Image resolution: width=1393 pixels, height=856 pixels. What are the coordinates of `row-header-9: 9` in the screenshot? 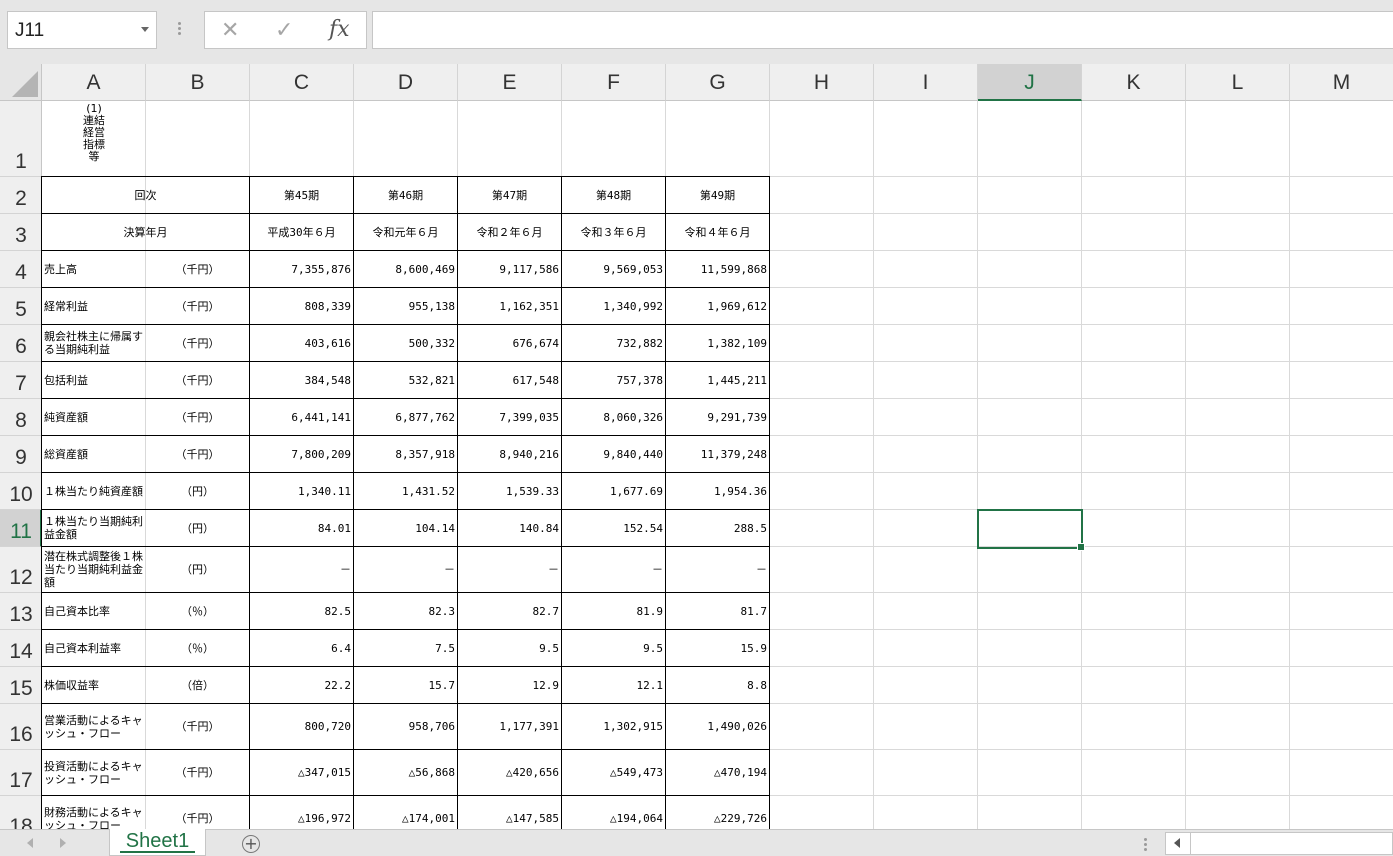 It's located at (21, 454).